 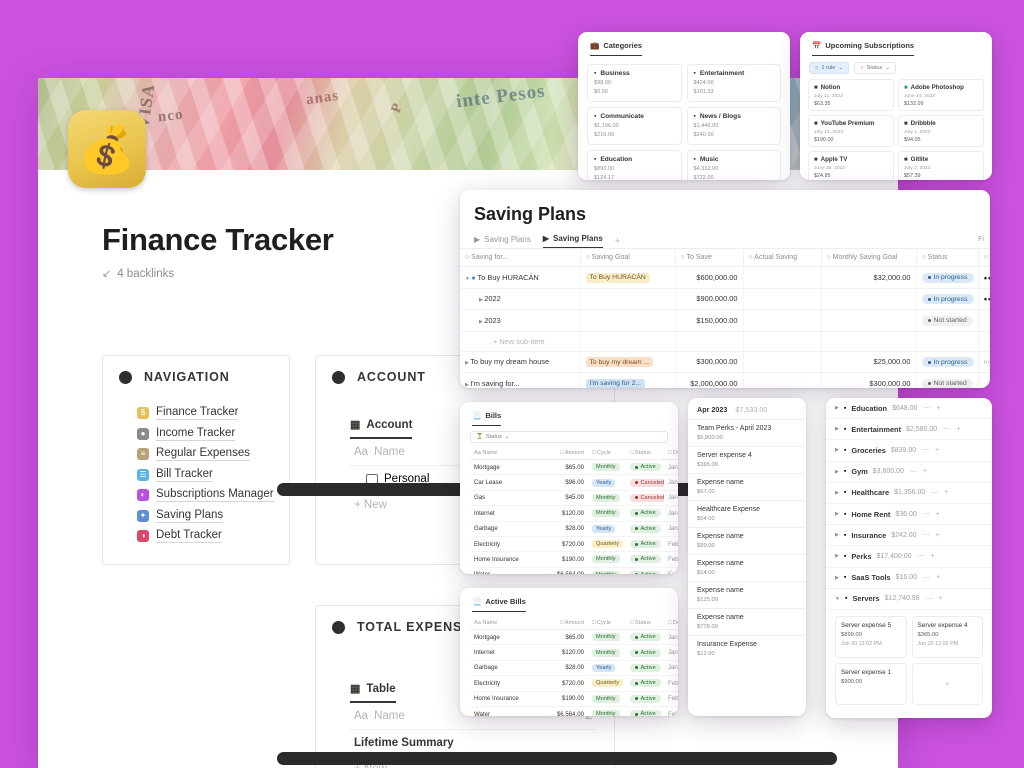 I want to click on expenses-group-header: Apr 2023 $7,533.00, so click(x=747, y=408).